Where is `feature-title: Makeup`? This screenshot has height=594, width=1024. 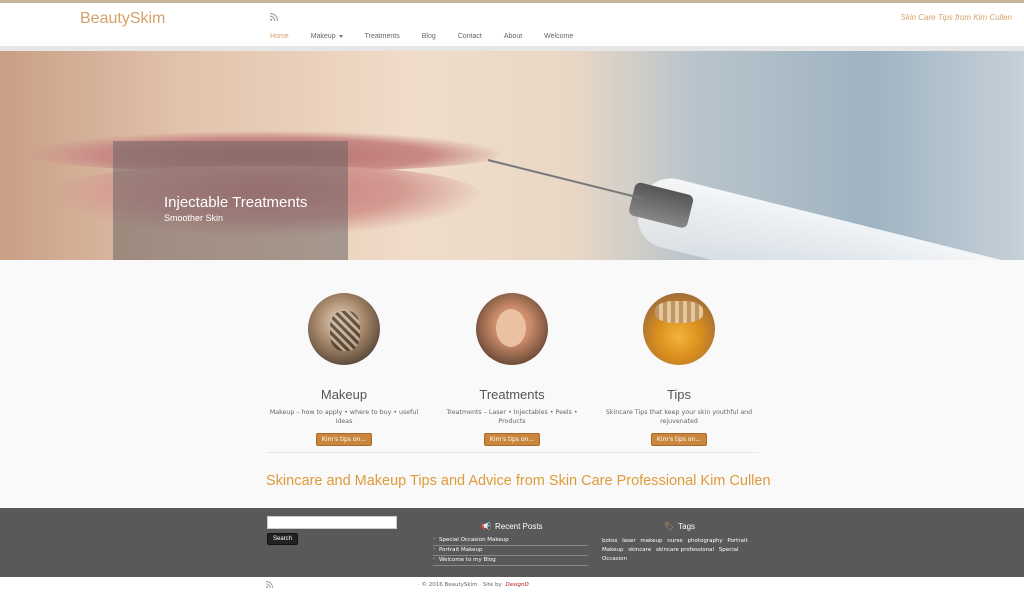 feature-title: Makeup is located at coordinates (344, 394).